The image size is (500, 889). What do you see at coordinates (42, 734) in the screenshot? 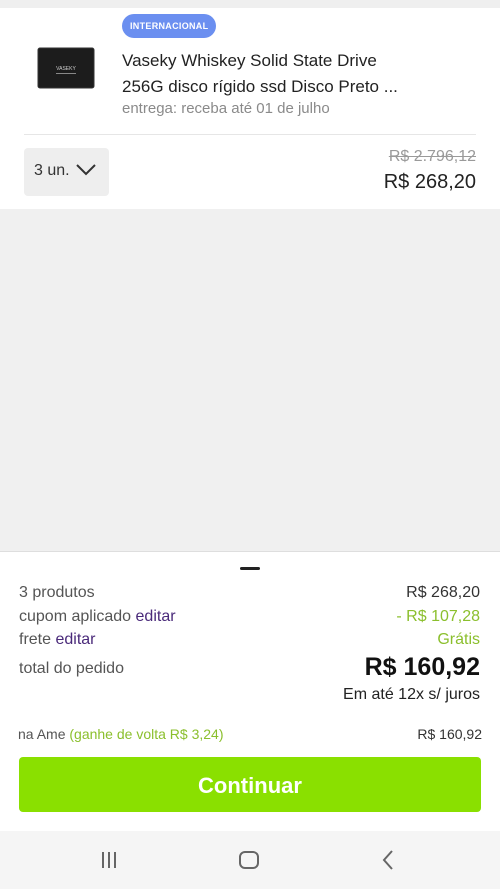
I see `ame-label: na Ame` at bounding box center [42, 734].